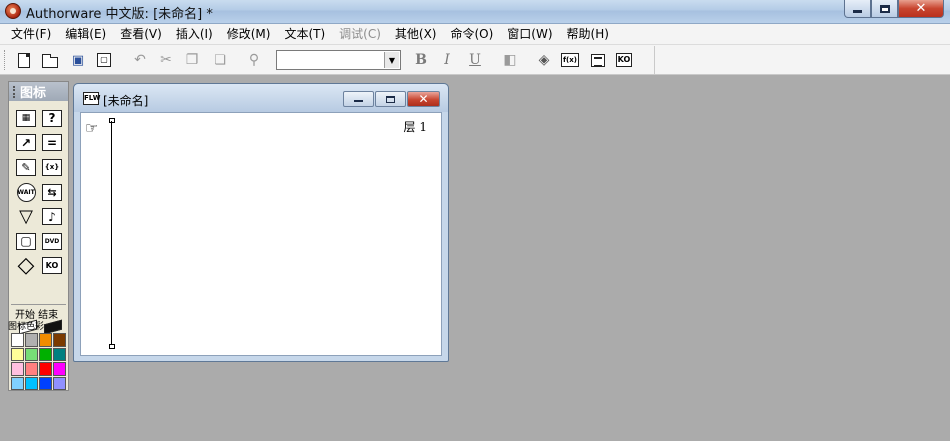 This screenshot has height=441, width=950. I want to click on find-button: ⚲, so click(254, 60).